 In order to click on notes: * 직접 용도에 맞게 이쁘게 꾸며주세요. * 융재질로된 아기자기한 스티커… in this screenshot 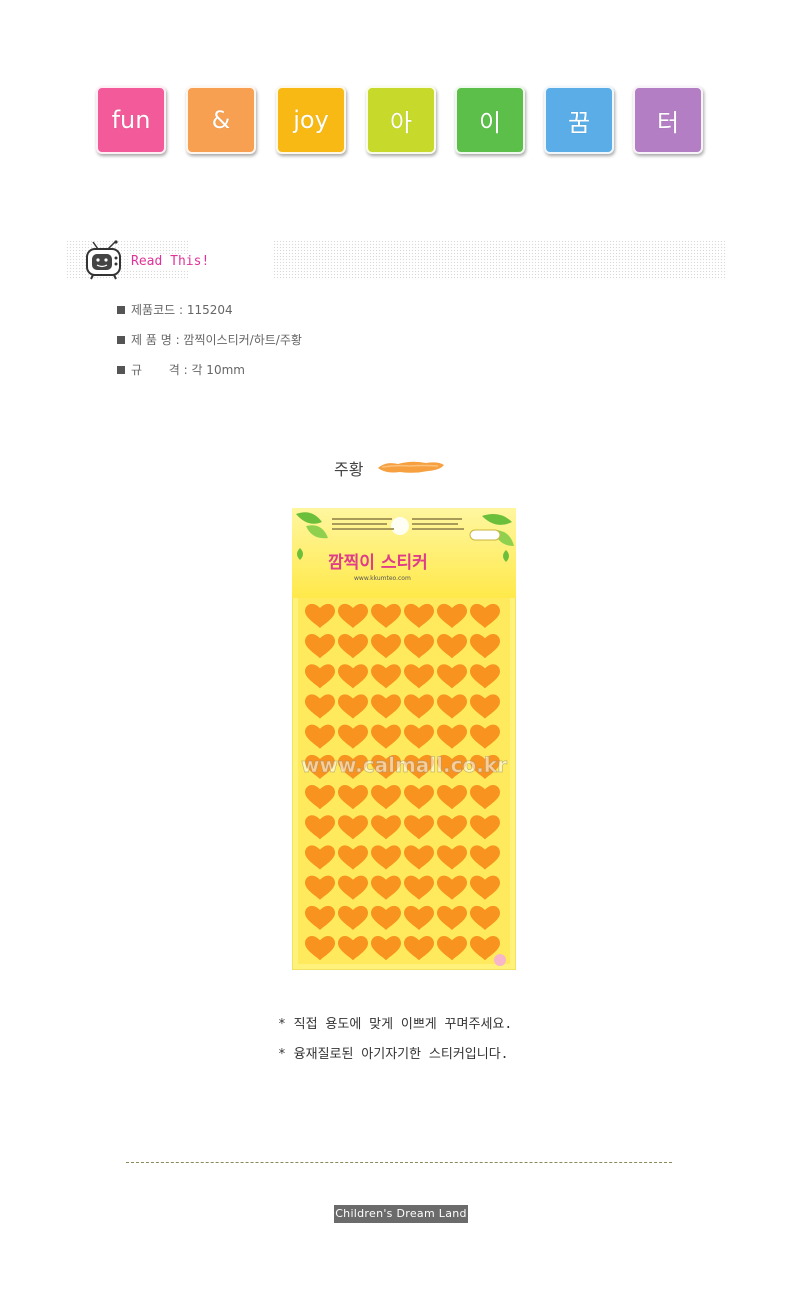, I will do `click(395, 1046)`.